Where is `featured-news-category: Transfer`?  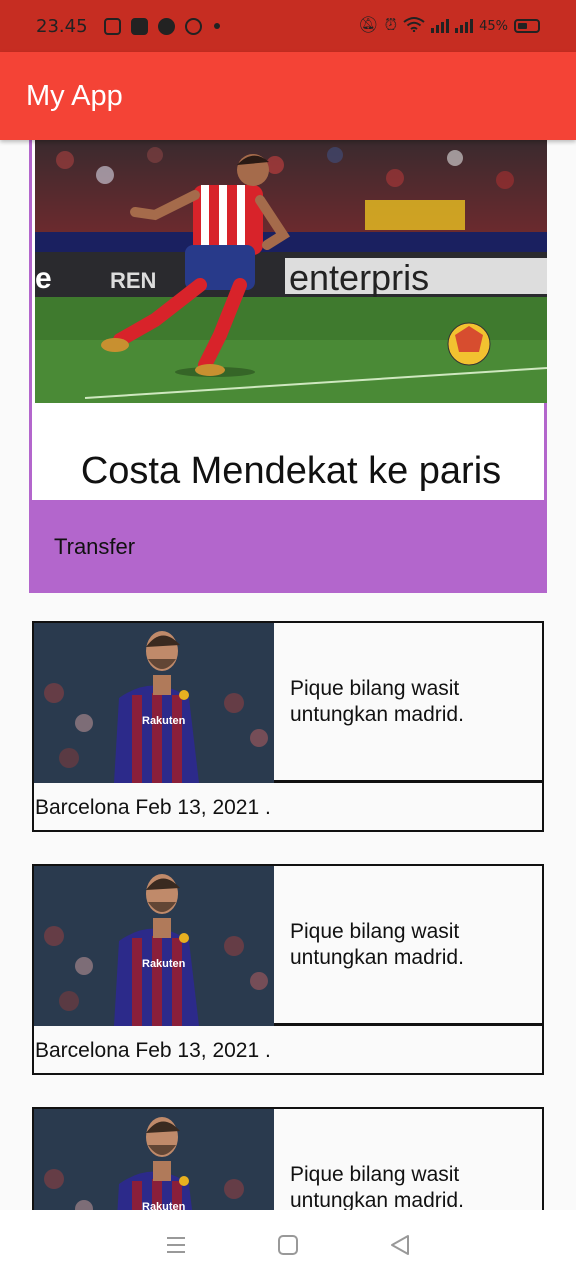
featured-news-category: Transfer is located at coordinates (95, 546).